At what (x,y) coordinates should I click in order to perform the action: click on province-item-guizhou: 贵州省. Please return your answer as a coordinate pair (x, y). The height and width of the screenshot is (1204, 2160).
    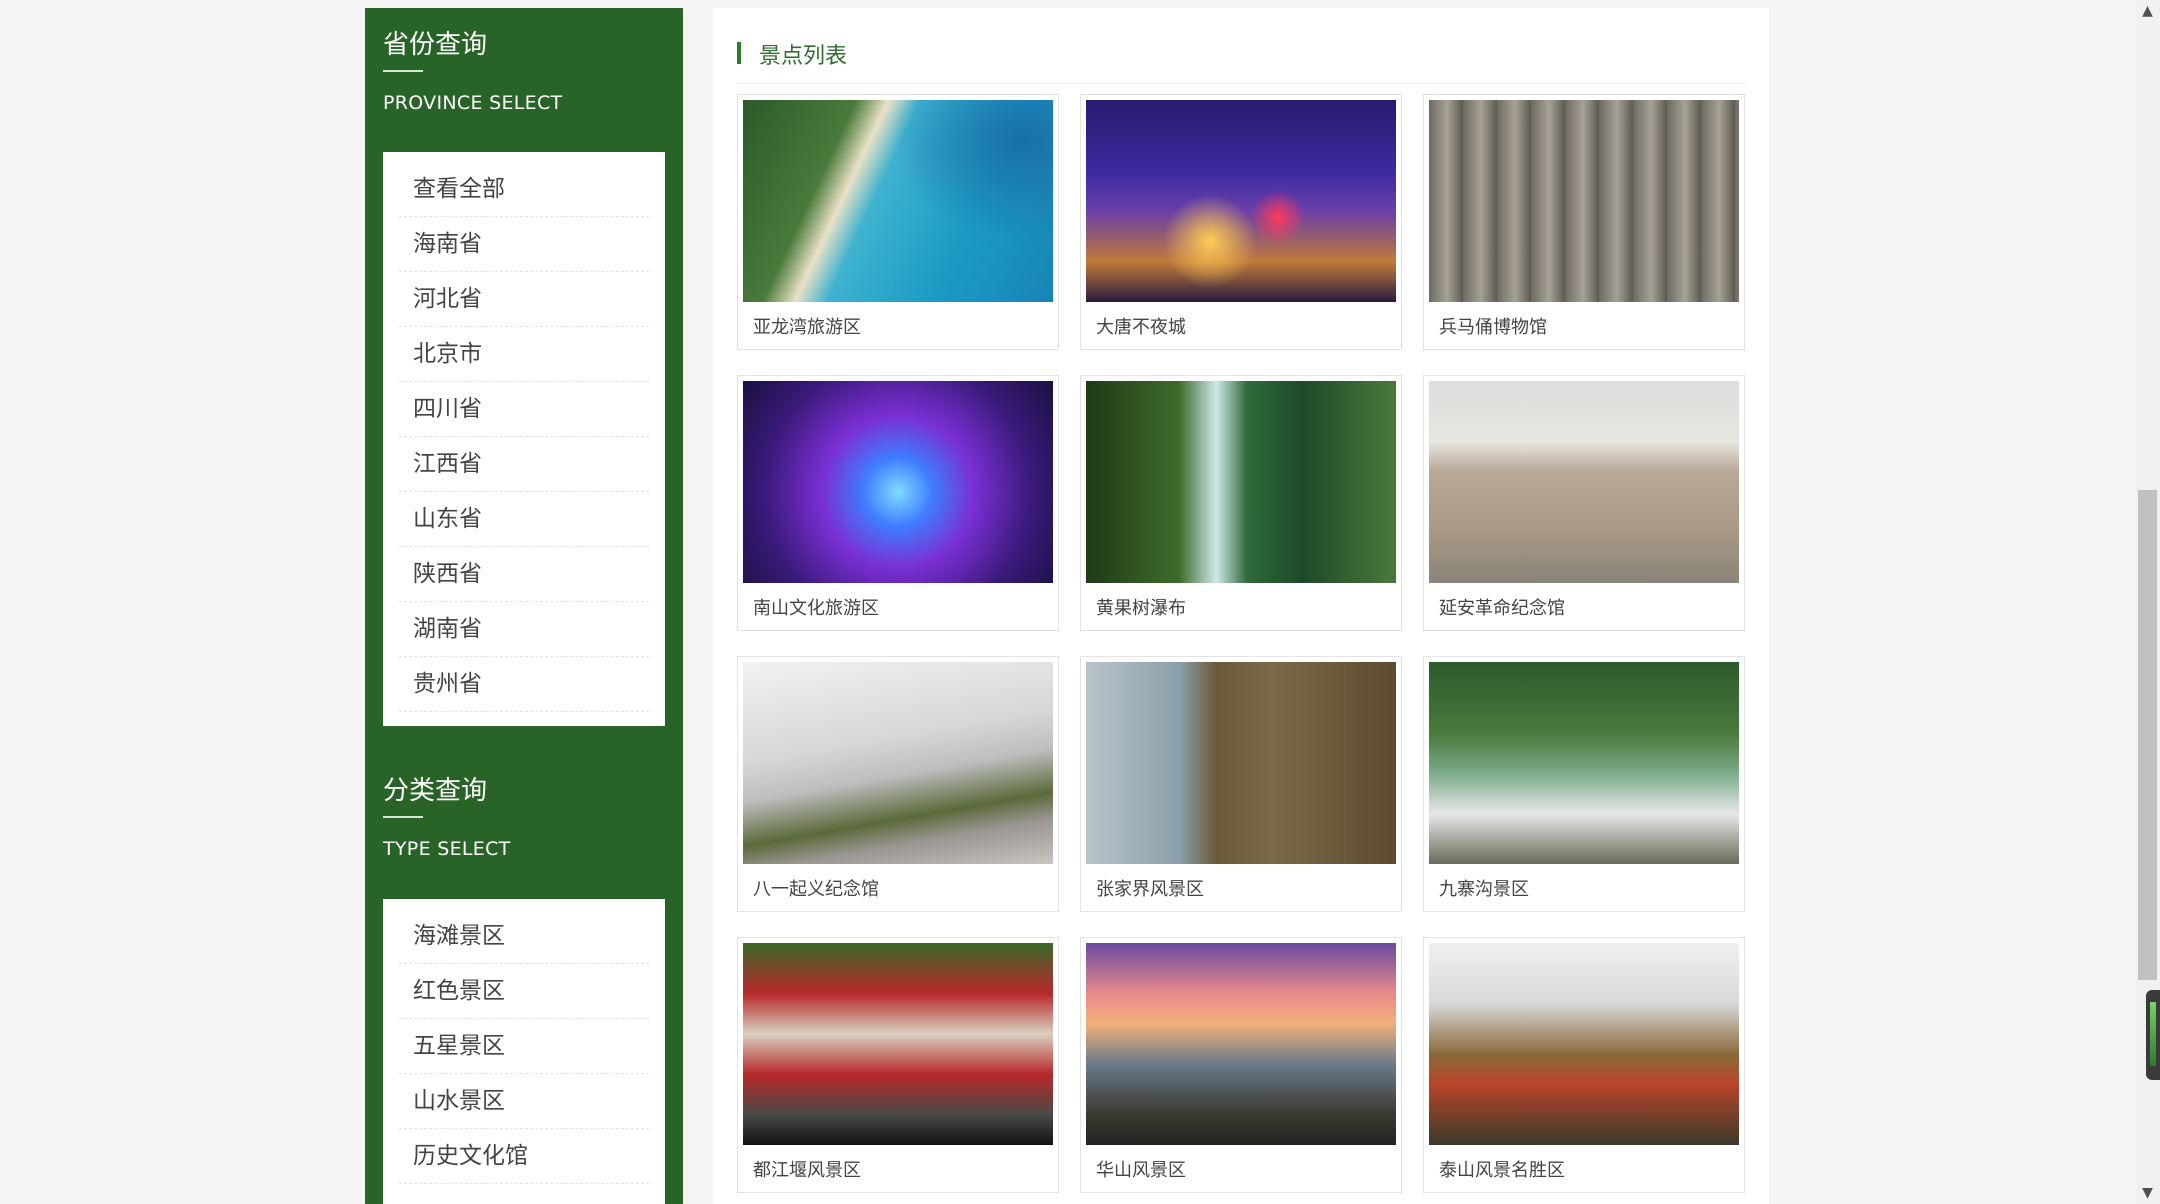
    Looking at the image, I should click on (524, 684).